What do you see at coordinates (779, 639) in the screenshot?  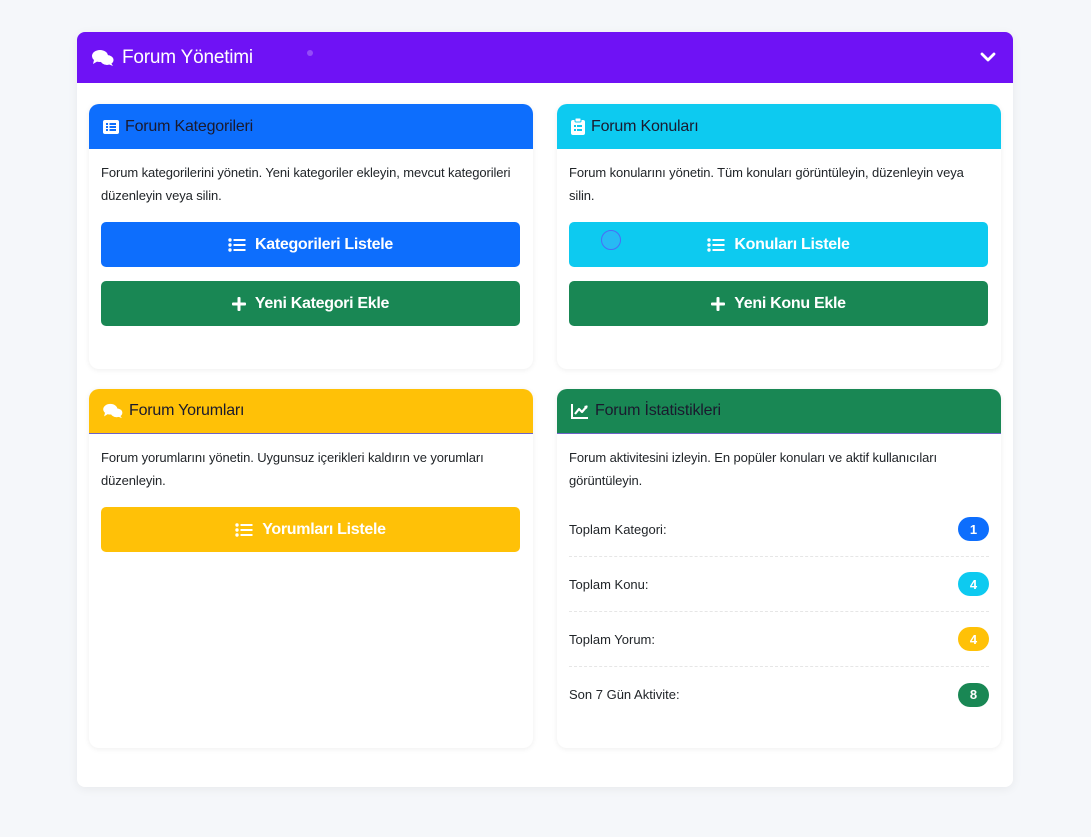 I see `stat-row-comments: Toplam Yorum: 4` at bounding box center [779, 639].